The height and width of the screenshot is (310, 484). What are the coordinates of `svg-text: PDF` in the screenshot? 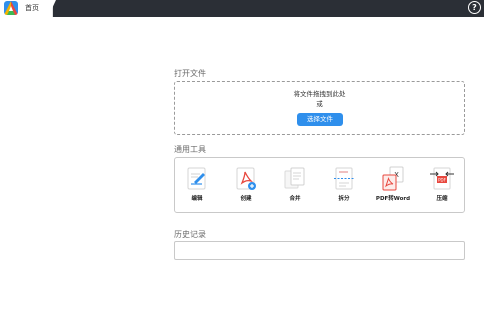 It's located at (442, 180).